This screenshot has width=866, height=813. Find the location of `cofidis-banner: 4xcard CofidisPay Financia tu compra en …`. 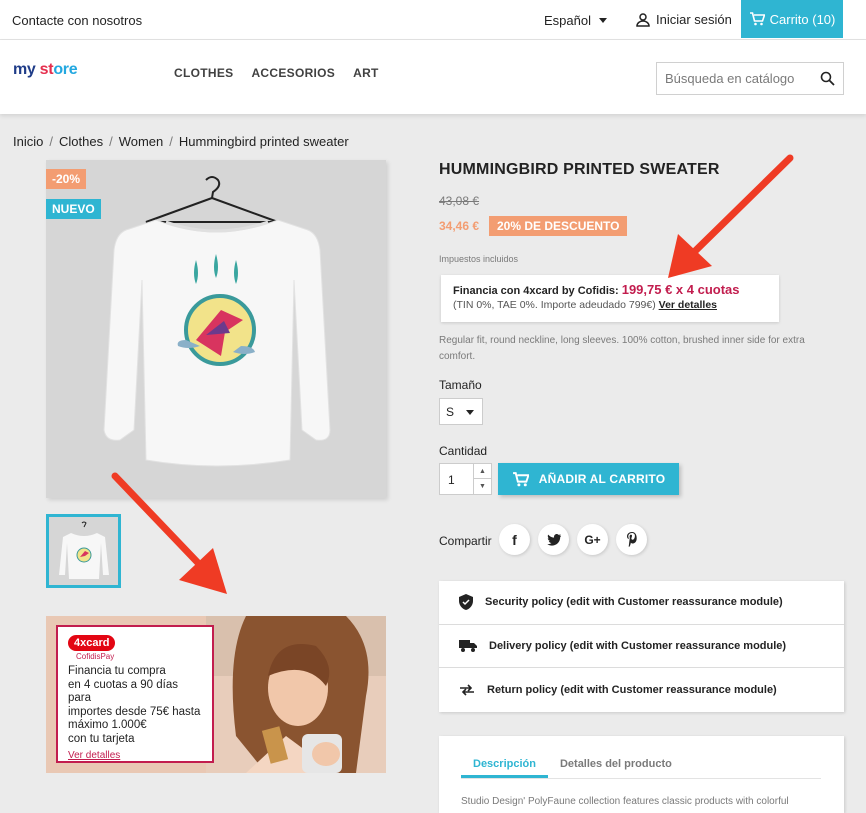

cofidis-banner: 4xcard CofidisPay Financia tu compra en … is located at coordinates (216, 694).